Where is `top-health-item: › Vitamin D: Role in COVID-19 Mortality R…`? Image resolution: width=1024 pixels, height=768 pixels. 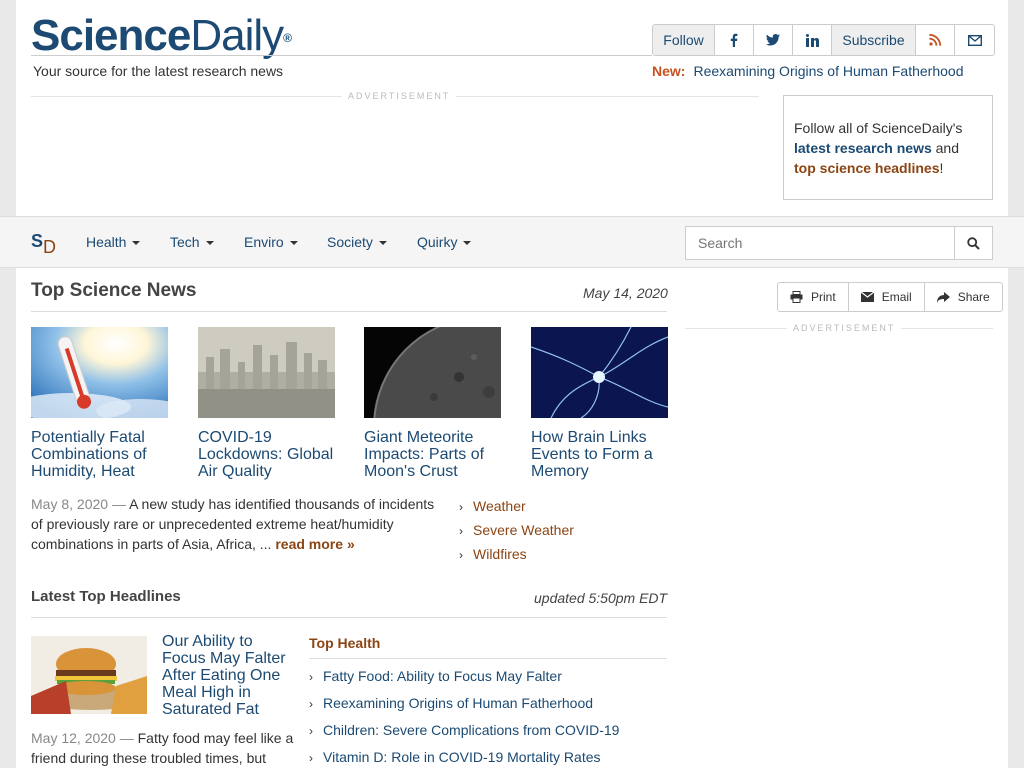 top-health-item: › Vitamin D: Role in COVID-19 Mortality R… is located at coordinates (455, 757).